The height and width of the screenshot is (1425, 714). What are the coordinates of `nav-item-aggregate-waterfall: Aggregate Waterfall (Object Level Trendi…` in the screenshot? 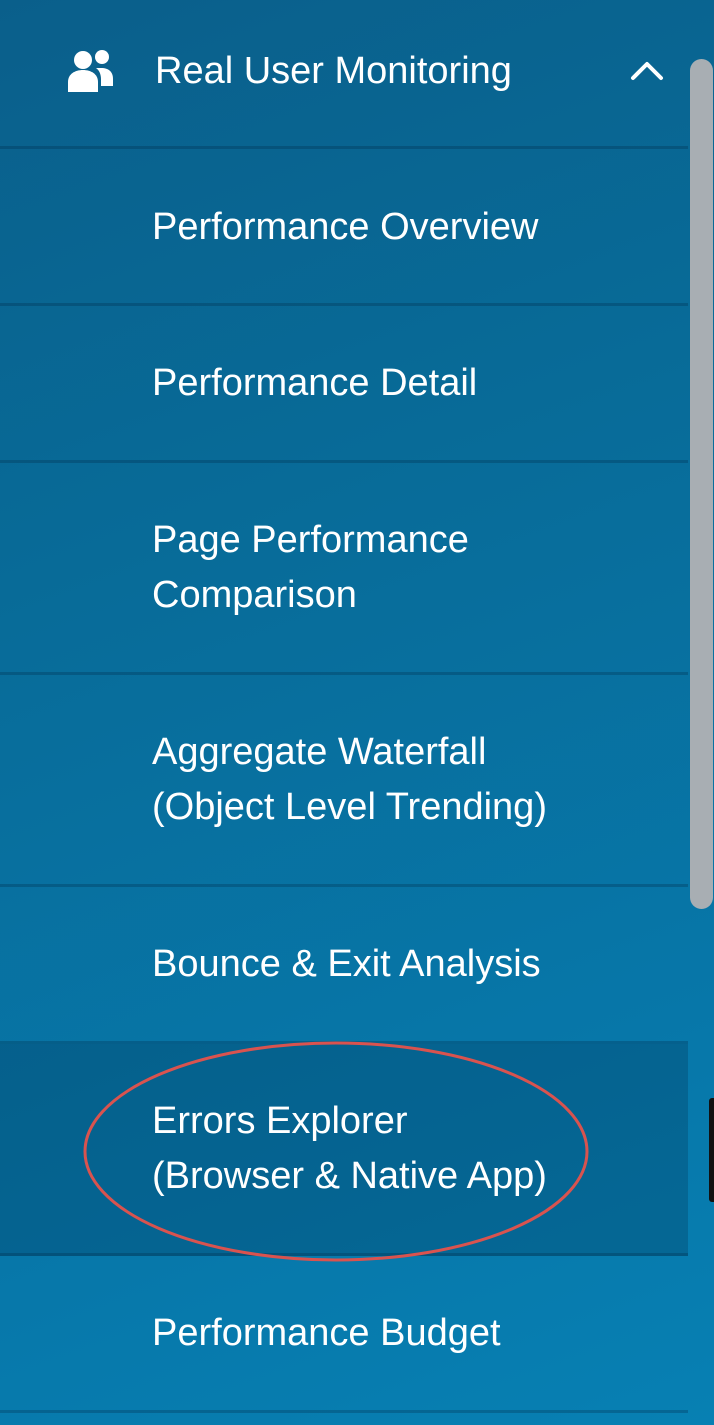 It's located at (344, 781).